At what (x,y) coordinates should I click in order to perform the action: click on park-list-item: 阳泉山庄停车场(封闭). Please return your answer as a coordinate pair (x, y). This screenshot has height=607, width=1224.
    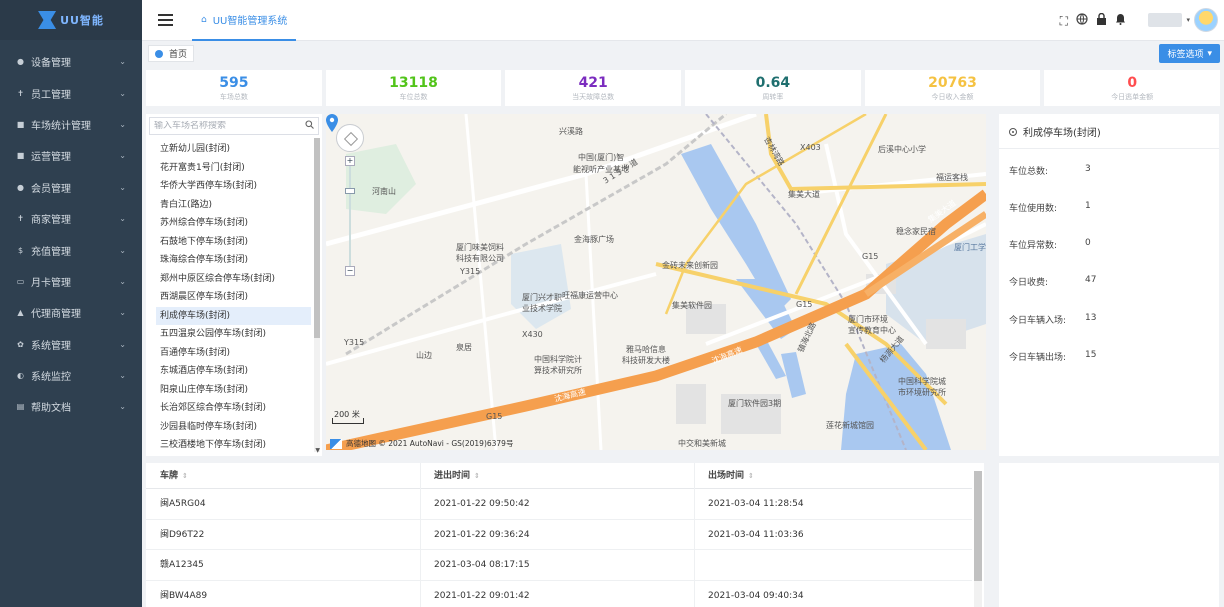
    Looking at the image, I should click on (233, 390).